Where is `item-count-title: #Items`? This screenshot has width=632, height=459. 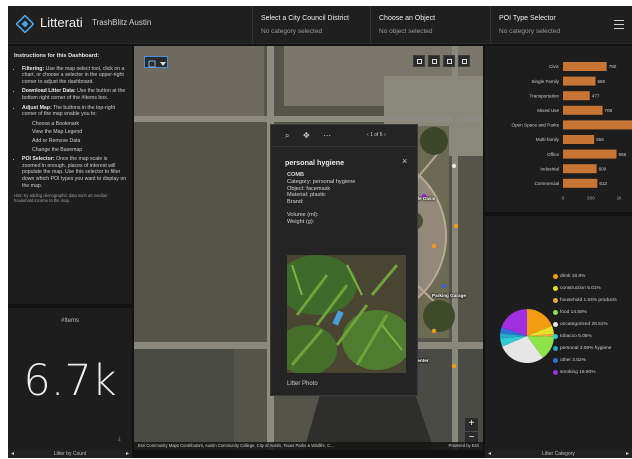 item-count-title: #Items is located at coordinates (69, 321).